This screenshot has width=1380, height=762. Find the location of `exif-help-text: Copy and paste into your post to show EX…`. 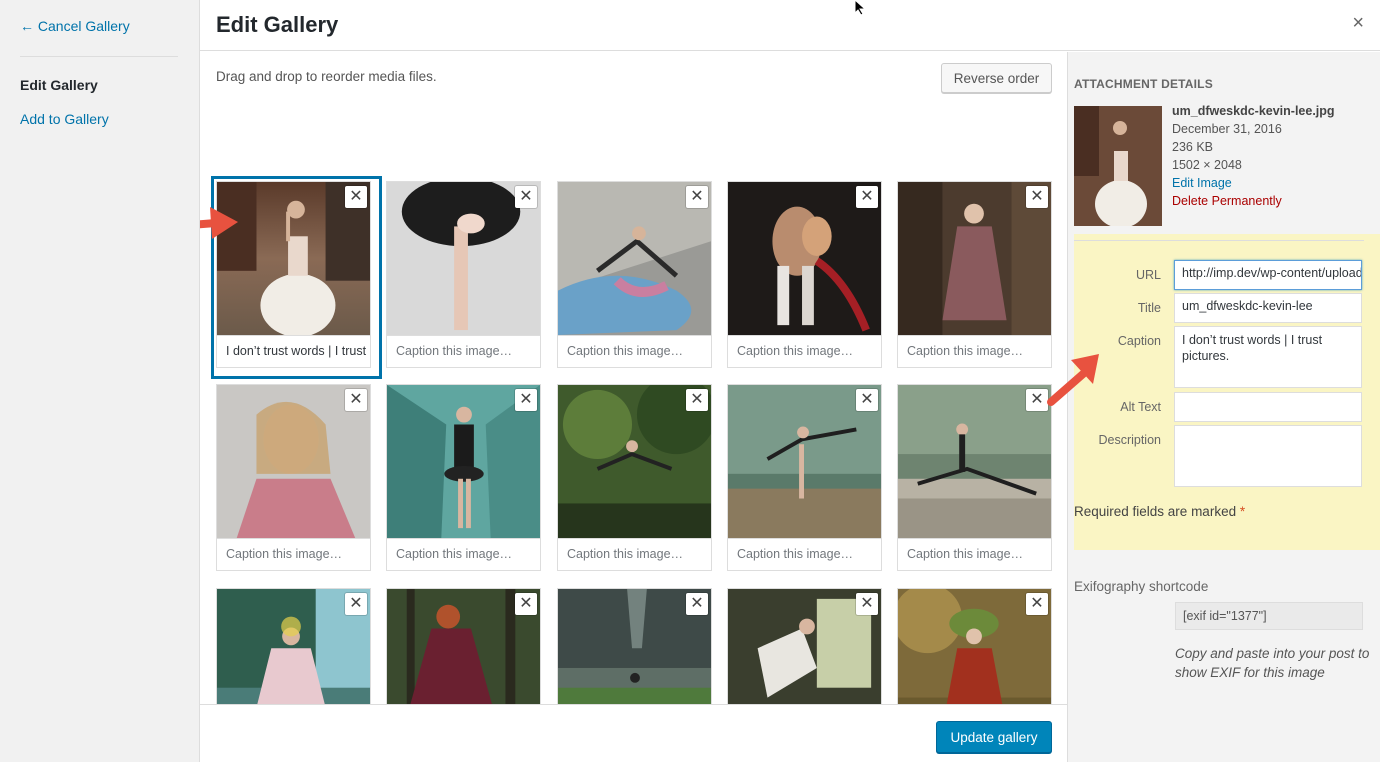

exif-help-text: Copy and paste into your post to show EX… is located at coordinates (1272, 663).